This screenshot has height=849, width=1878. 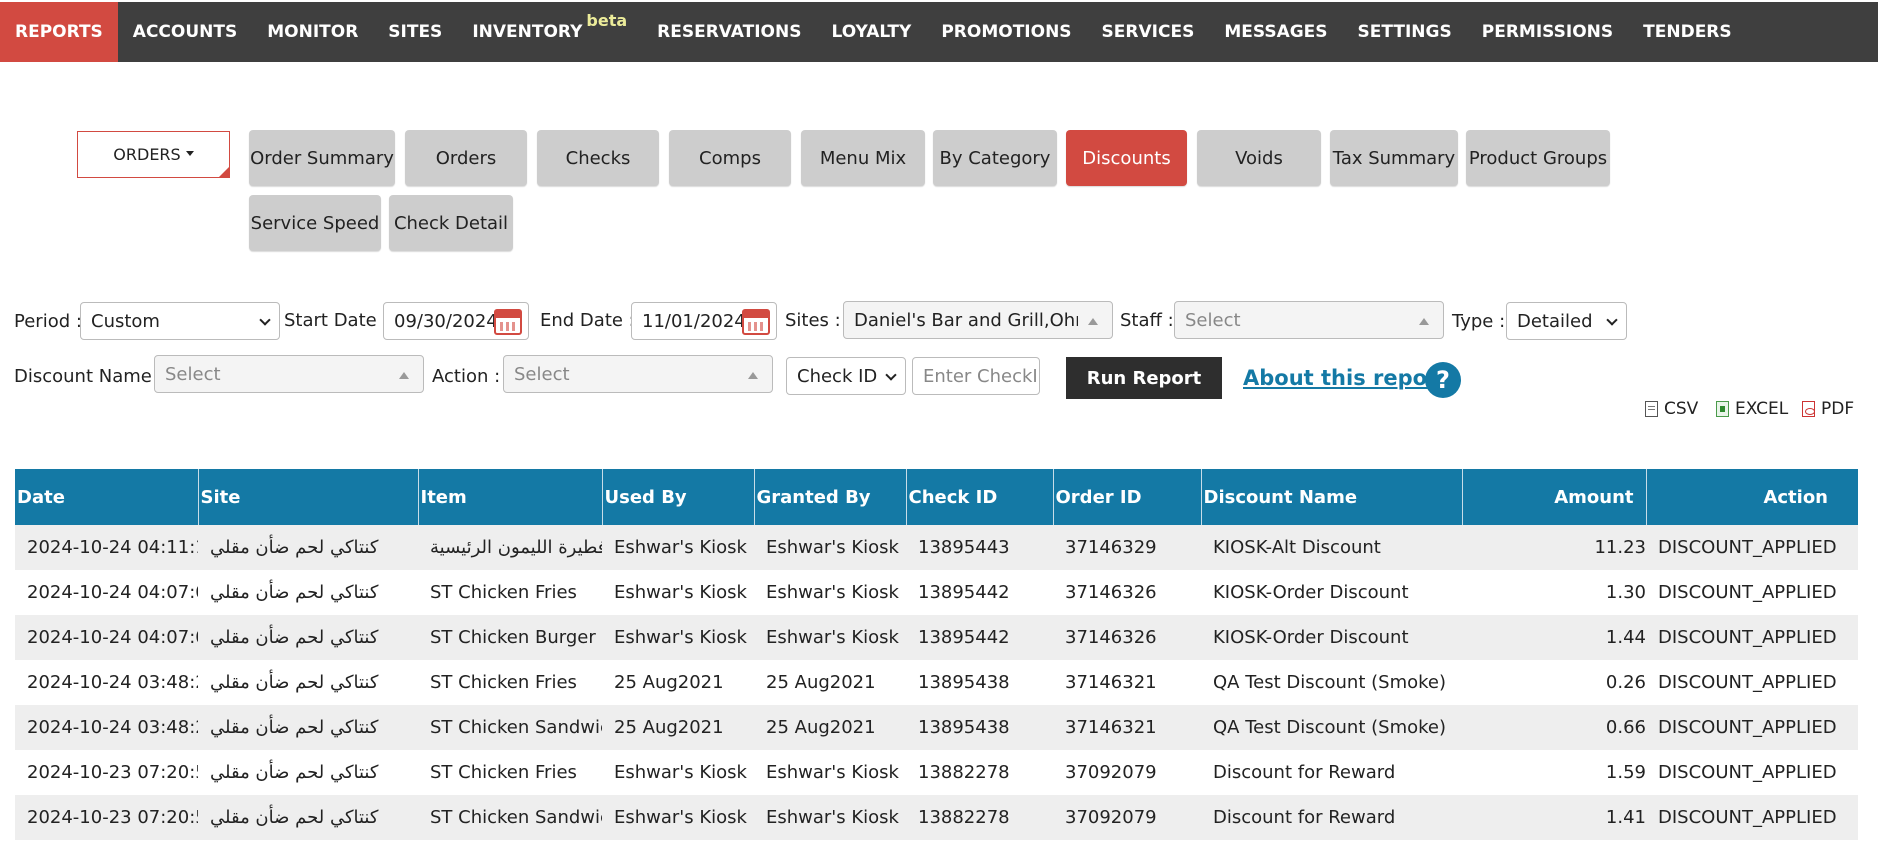 What do you see at coordinates (995, 158) in the screenshot?
I see `tab-by-category: By Category` at bounding box center [995, 158].